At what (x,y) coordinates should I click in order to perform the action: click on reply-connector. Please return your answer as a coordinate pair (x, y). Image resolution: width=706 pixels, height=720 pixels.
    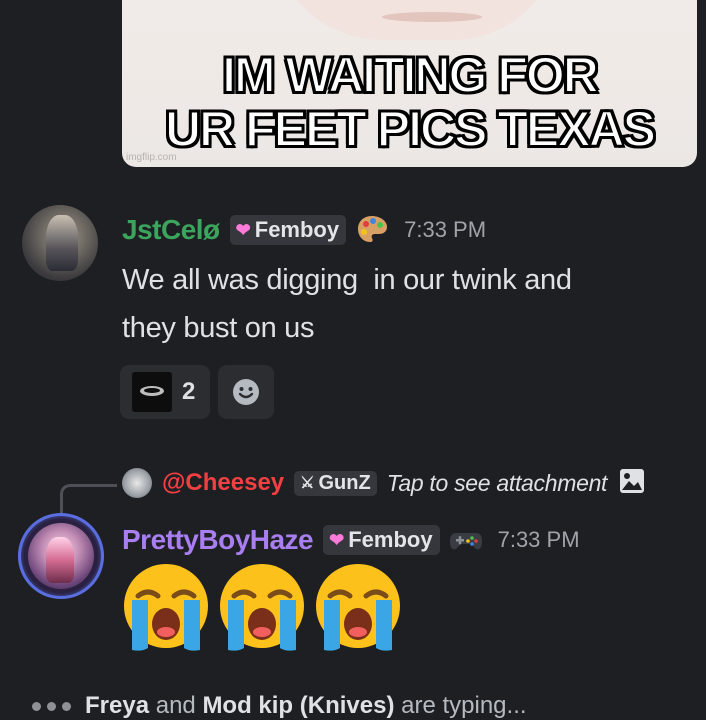
    Looking at the image, I should click on (88, 498).